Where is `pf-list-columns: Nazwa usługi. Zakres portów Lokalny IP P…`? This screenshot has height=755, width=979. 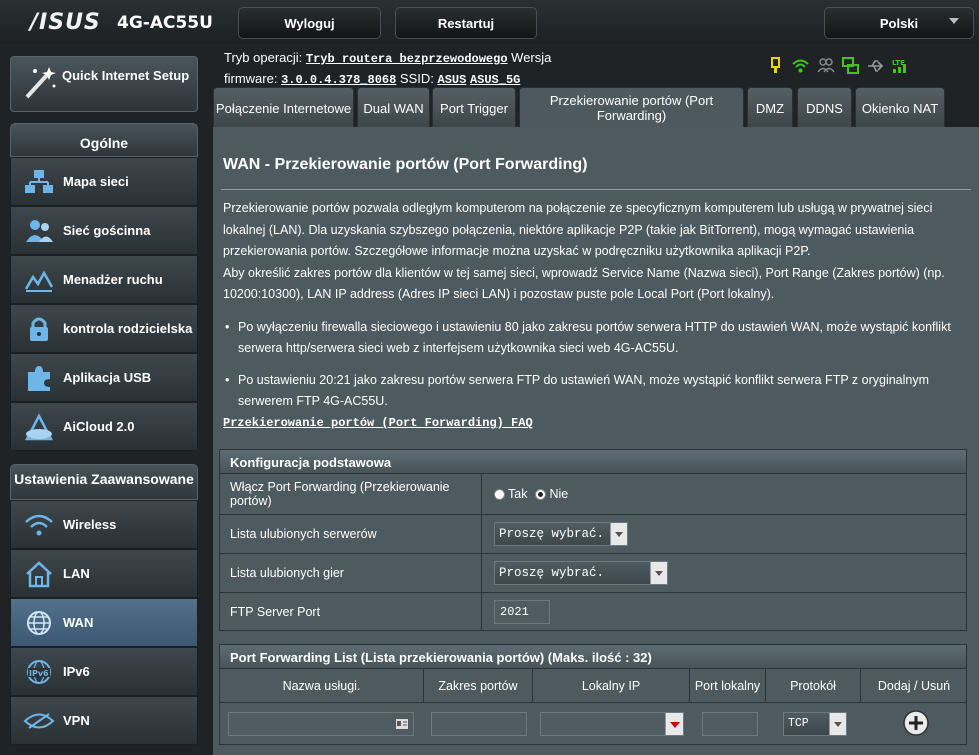 pf-list-columns: Nazwa usługi. Zakres portów Lokalny IP P… is located at coordinates (593, 686).